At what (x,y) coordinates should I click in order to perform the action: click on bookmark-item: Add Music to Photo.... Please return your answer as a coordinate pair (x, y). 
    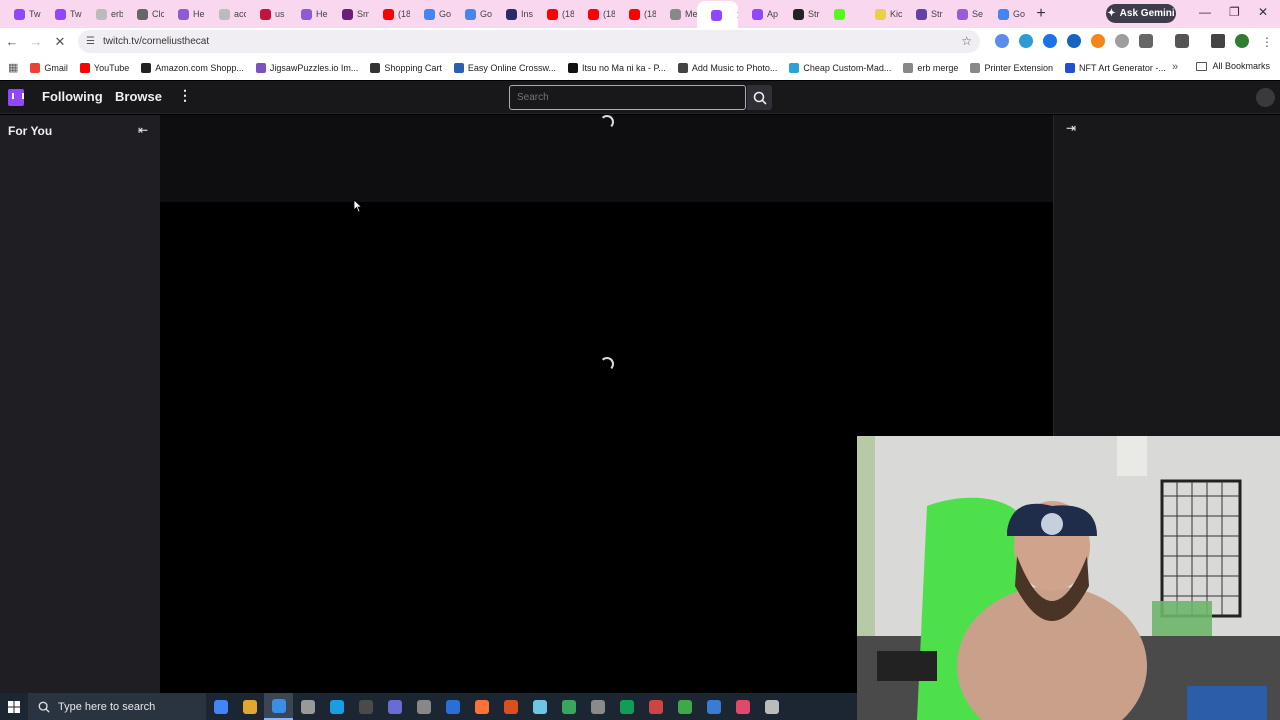
    Looking at the image, I should click on (727, 67).